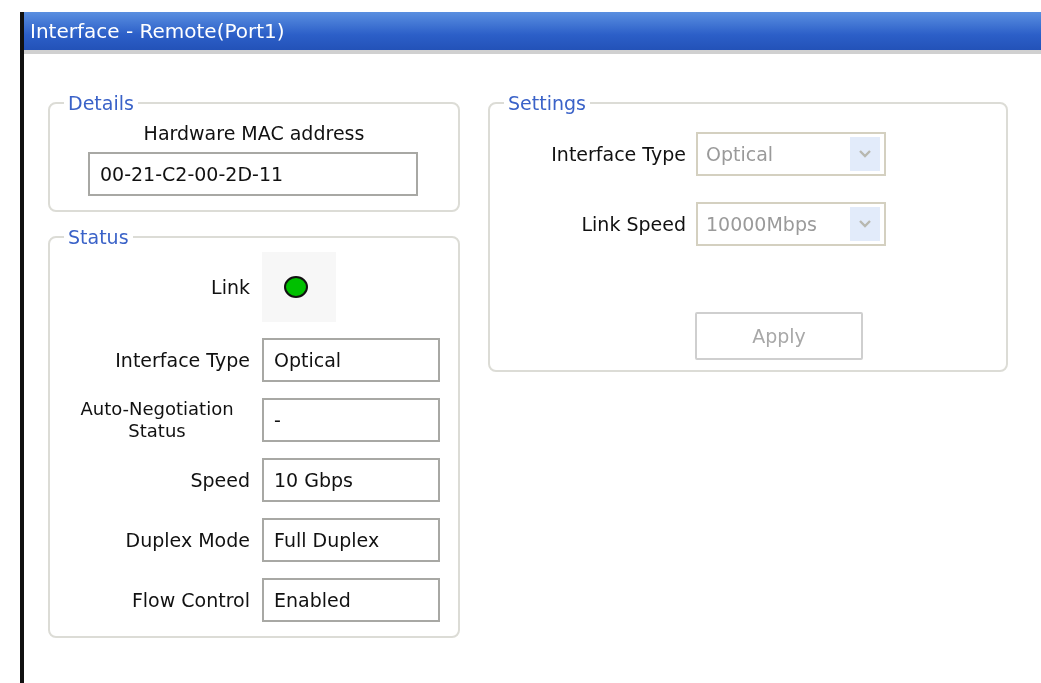 The image size is (1041, 683). Describe the element at coordinates (633, 224) in the screenshot. I see `field-label: Link Speed` at that location.